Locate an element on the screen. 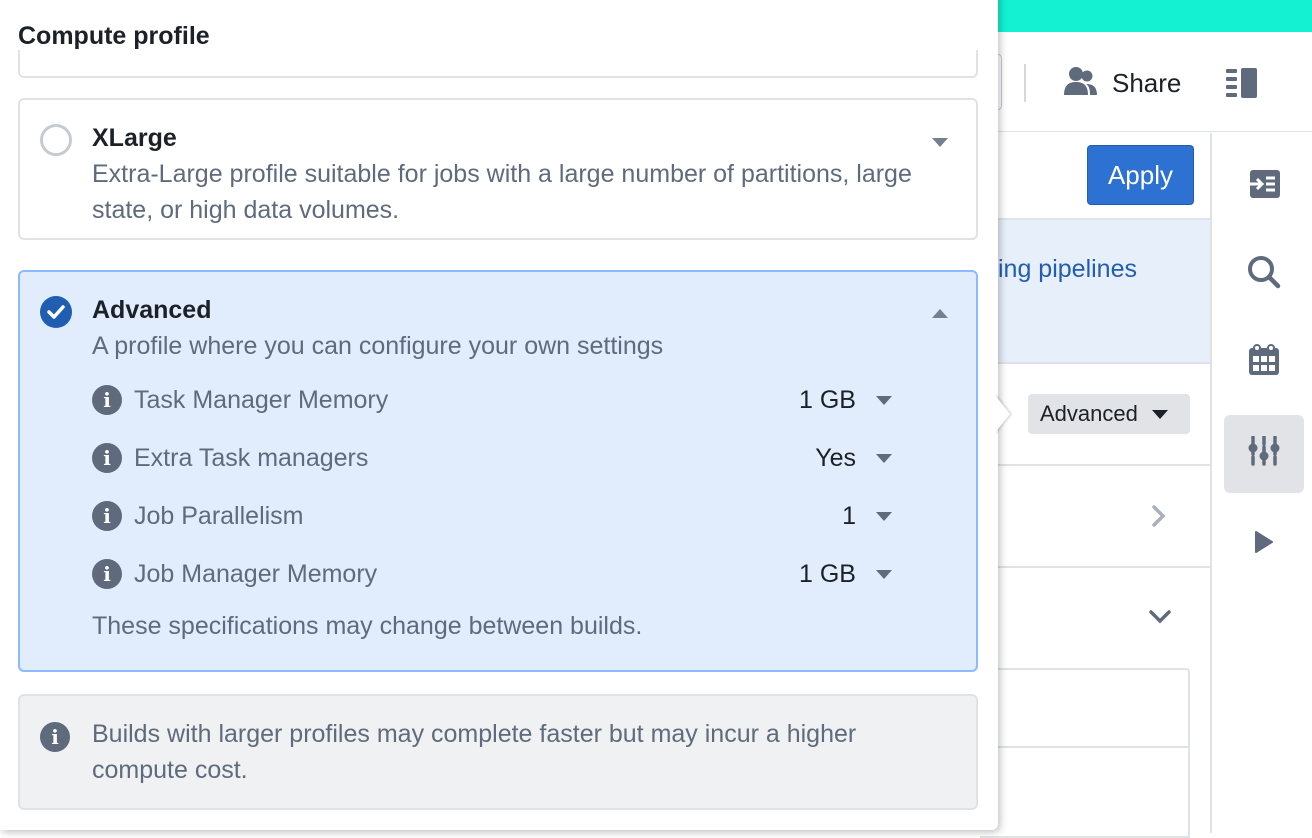 This screenshot has width=1312, height=838. table-row-divider is located at coordinates (1084, 747).